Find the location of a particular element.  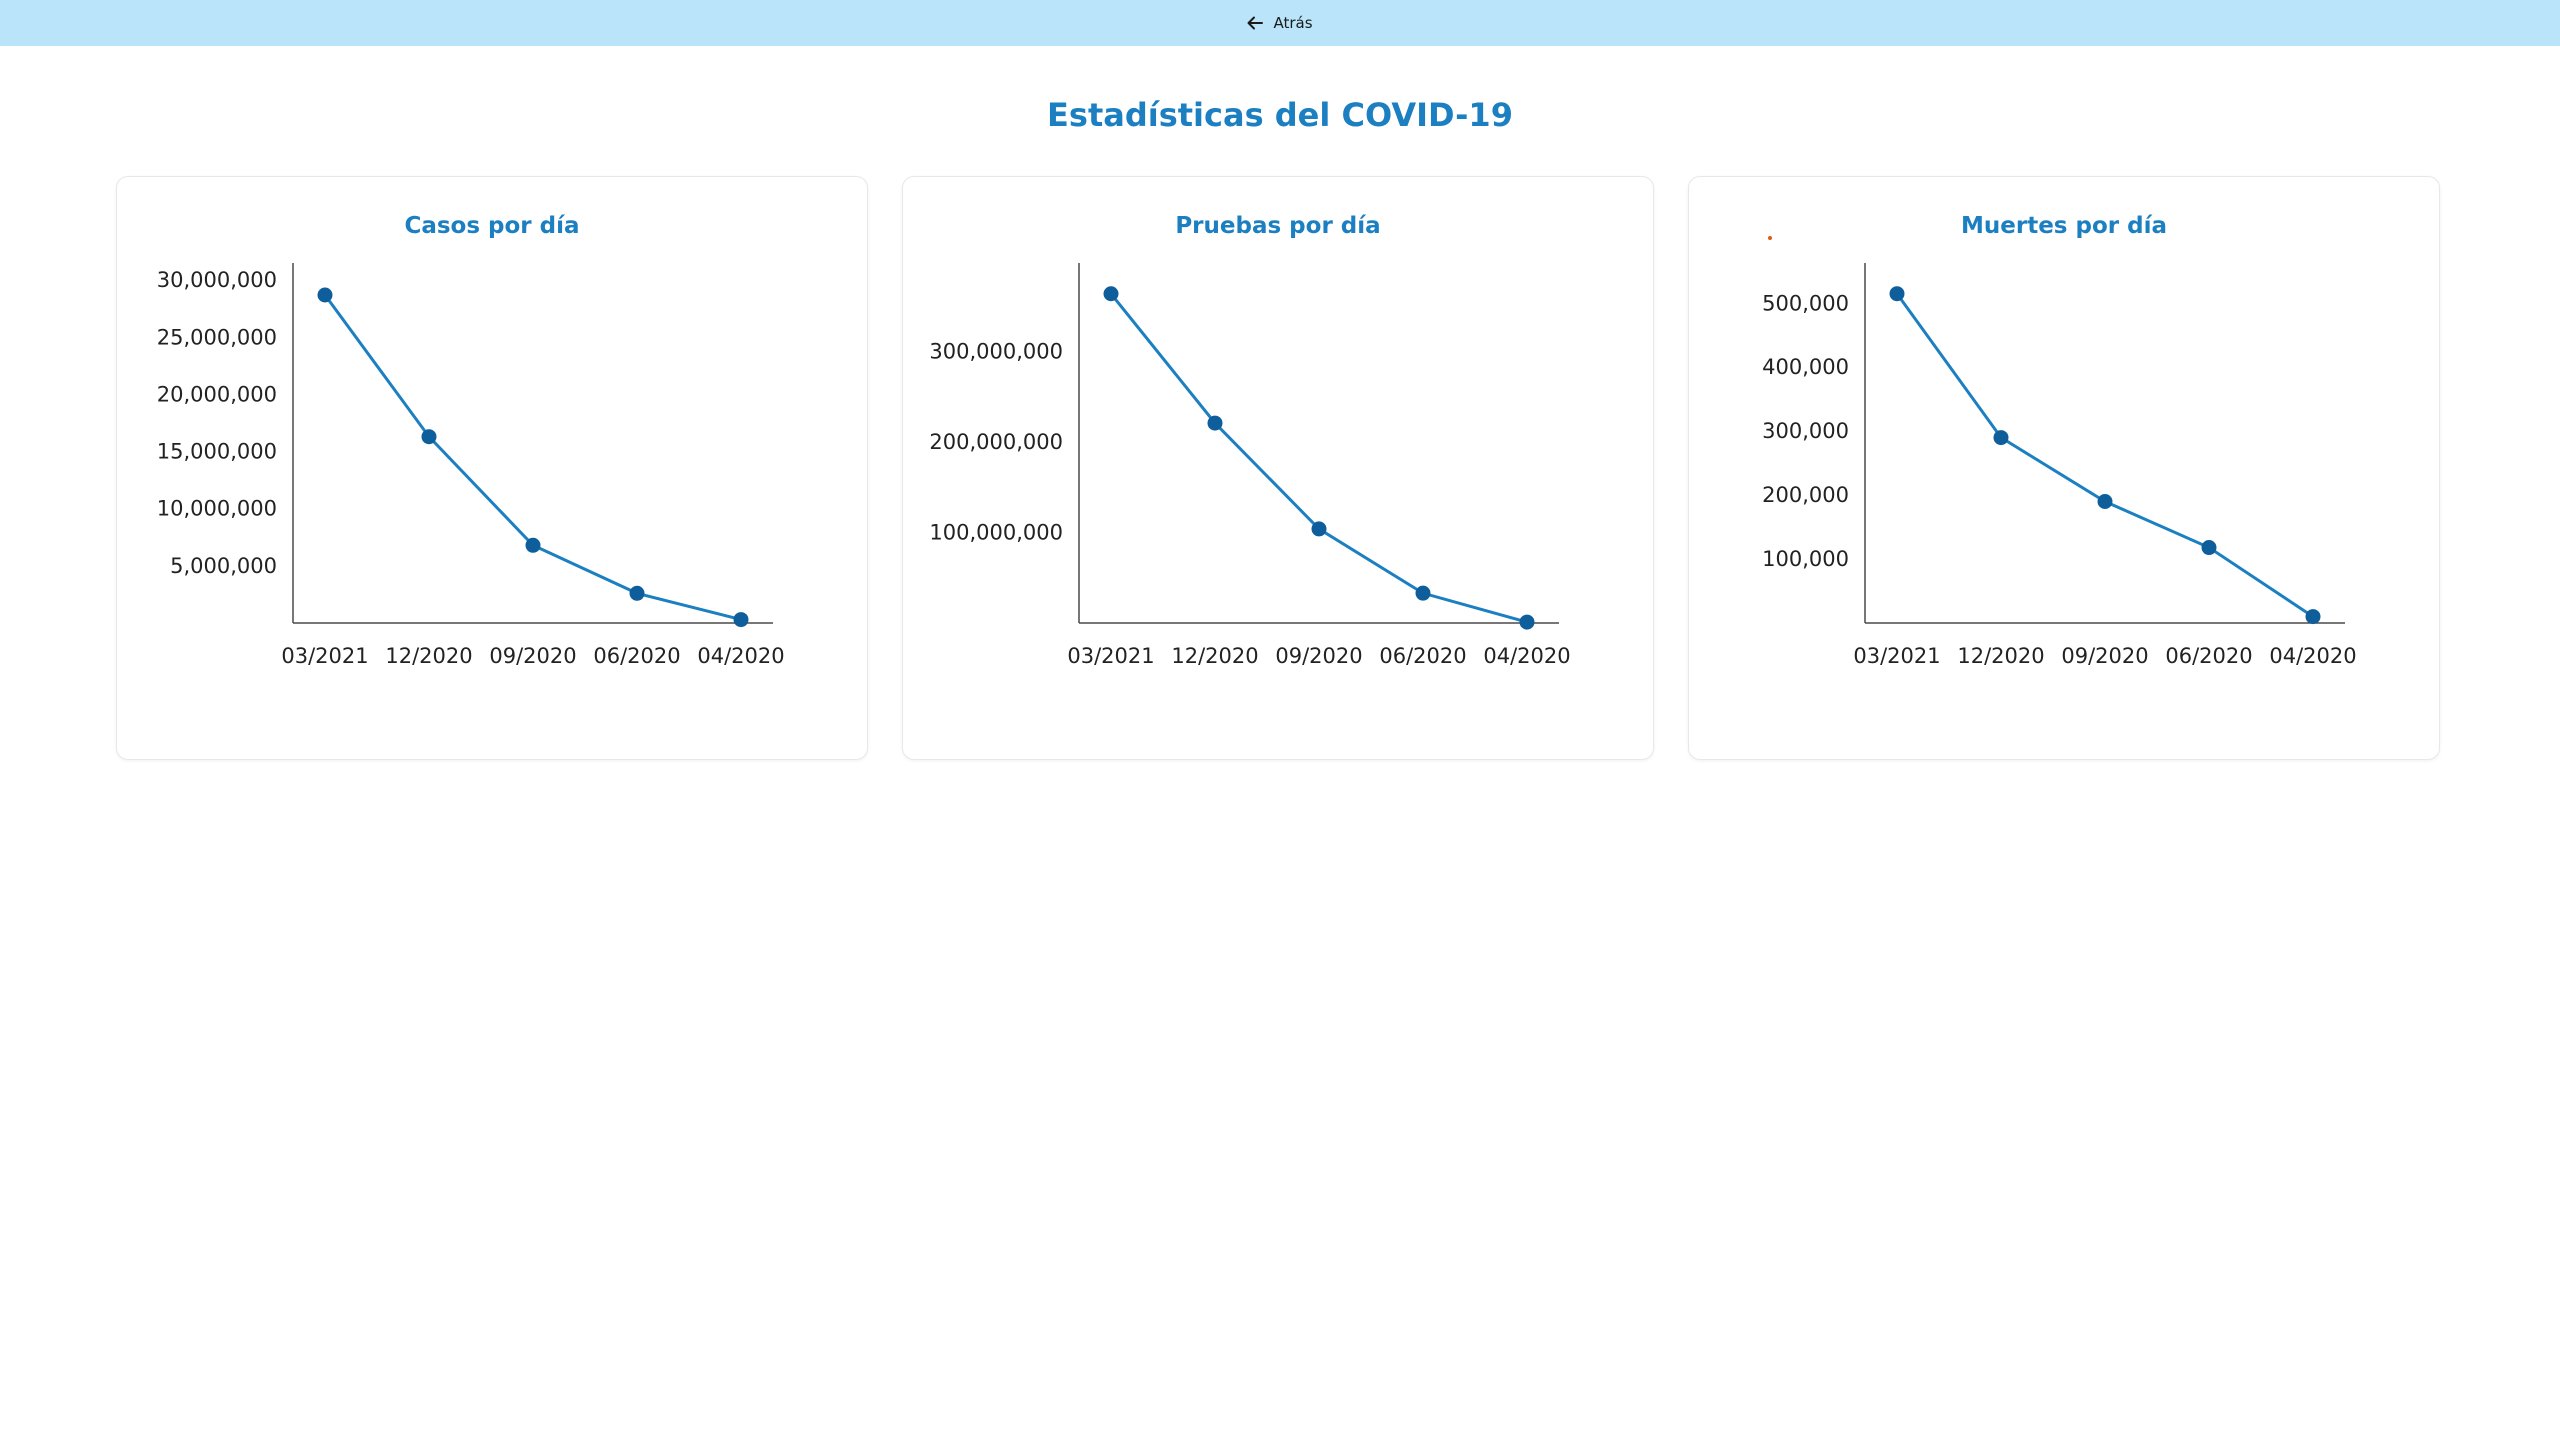

y-tick-label: 30,000,000 is located at coordinates (217, 280).